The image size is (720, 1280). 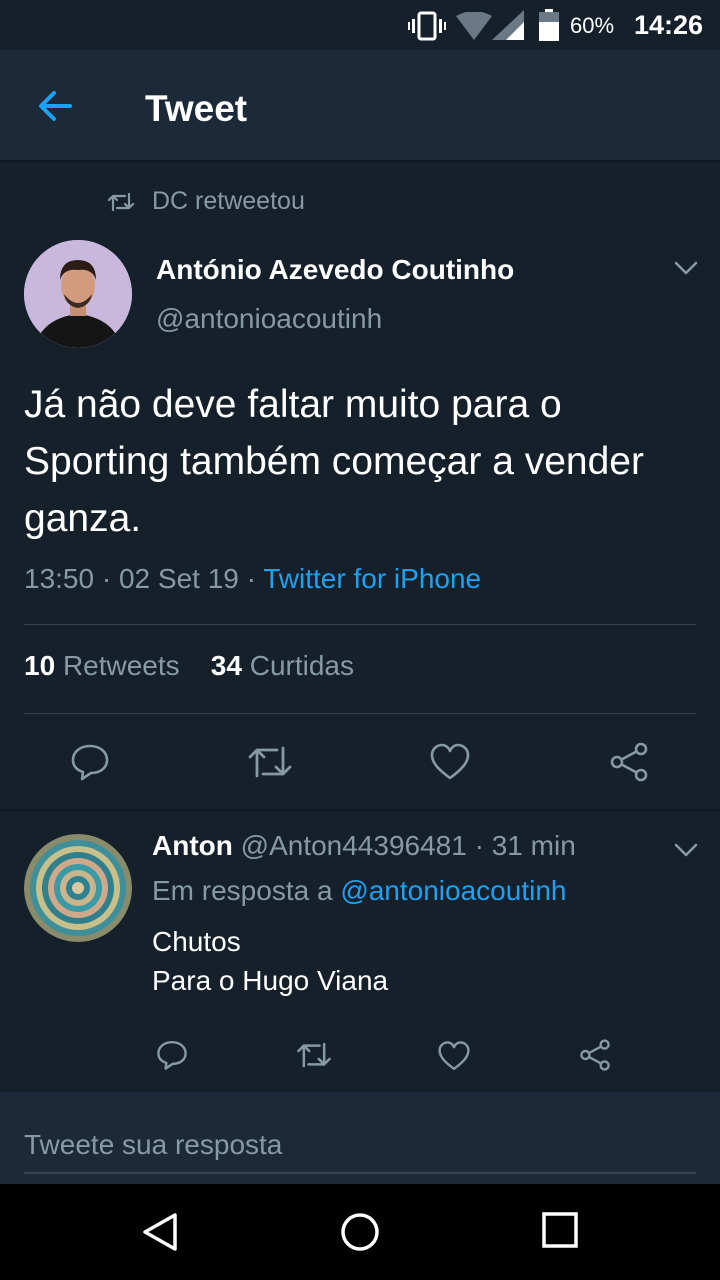 I want to click on likes-count: 34, so click(x=226, y=665).